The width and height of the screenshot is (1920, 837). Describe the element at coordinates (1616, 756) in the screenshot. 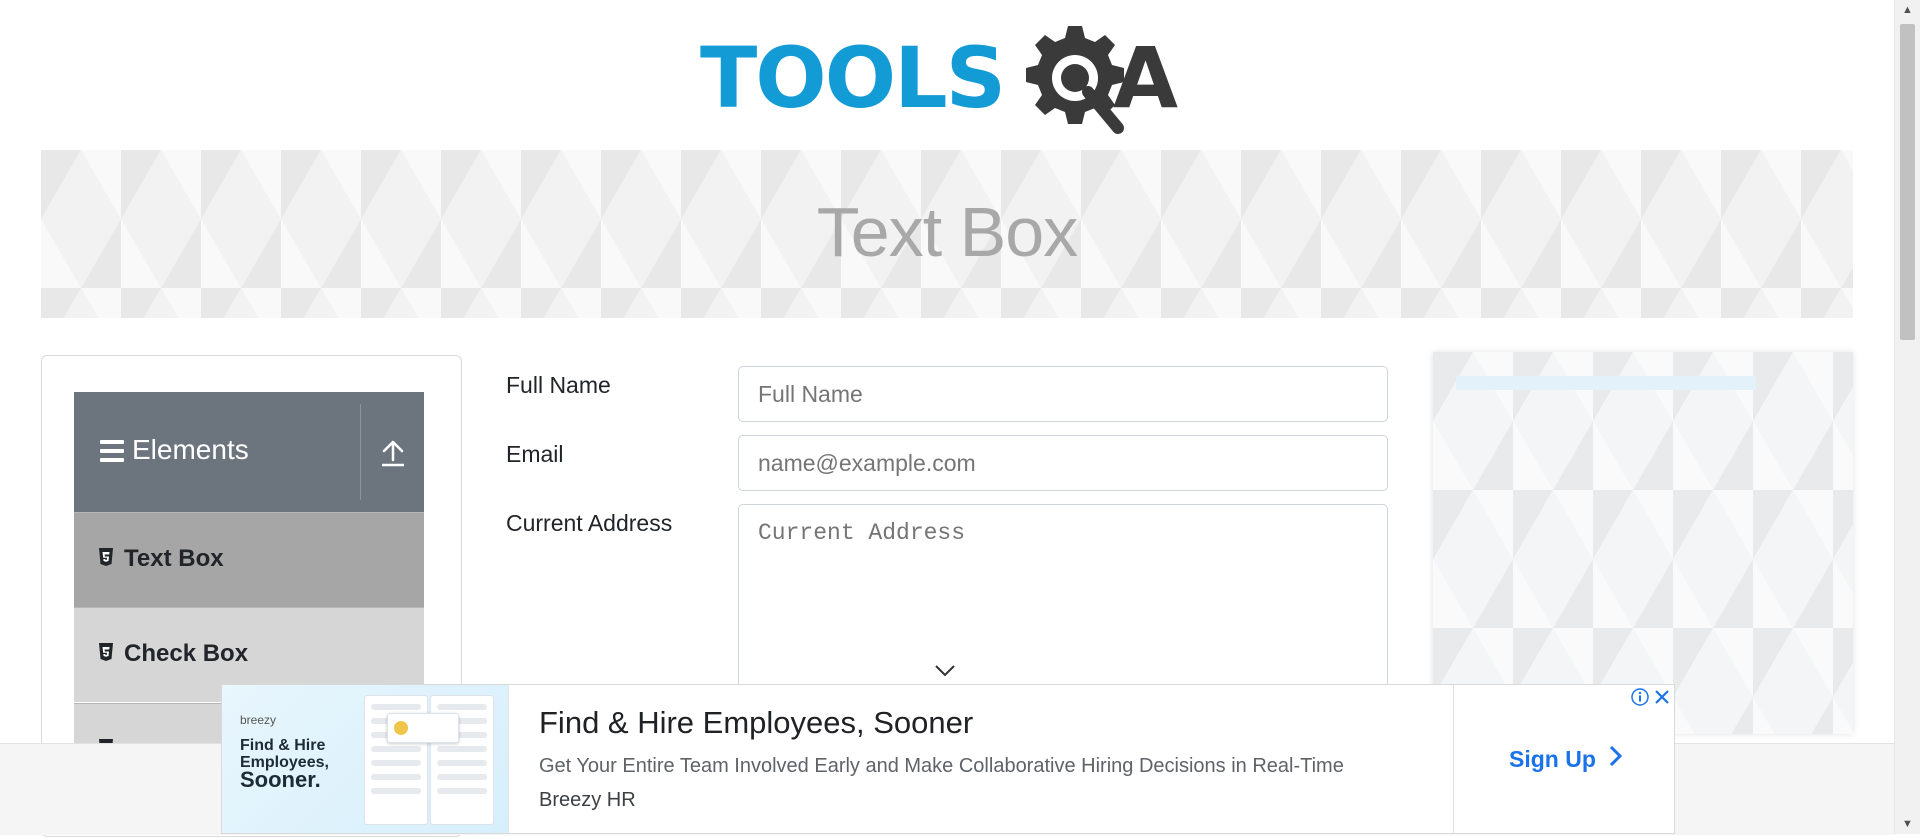

I see `chevron-right-icon` at that location.